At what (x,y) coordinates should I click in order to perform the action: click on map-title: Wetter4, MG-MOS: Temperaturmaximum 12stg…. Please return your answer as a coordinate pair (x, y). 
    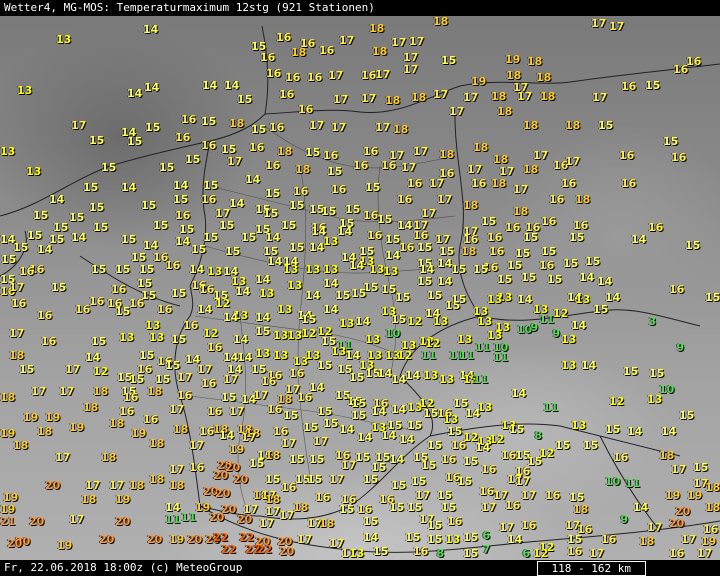
    Looking at the image, I should click on (189, 7).